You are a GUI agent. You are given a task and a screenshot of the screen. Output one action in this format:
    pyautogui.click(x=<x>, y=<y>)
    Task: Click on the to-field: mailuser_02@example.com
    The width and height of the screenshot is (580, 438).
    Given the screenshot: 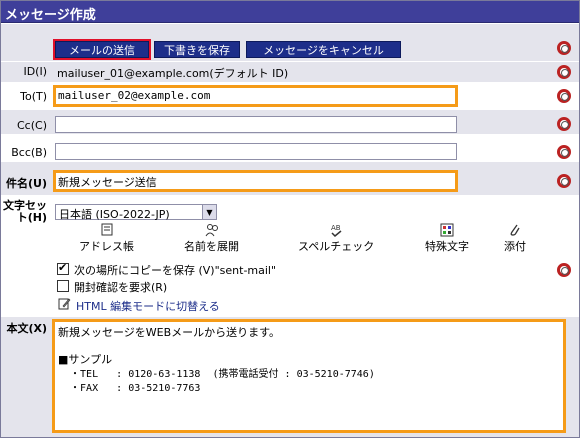 What is the action you would take?
    pyautogui.click(x=255, y=96)
    